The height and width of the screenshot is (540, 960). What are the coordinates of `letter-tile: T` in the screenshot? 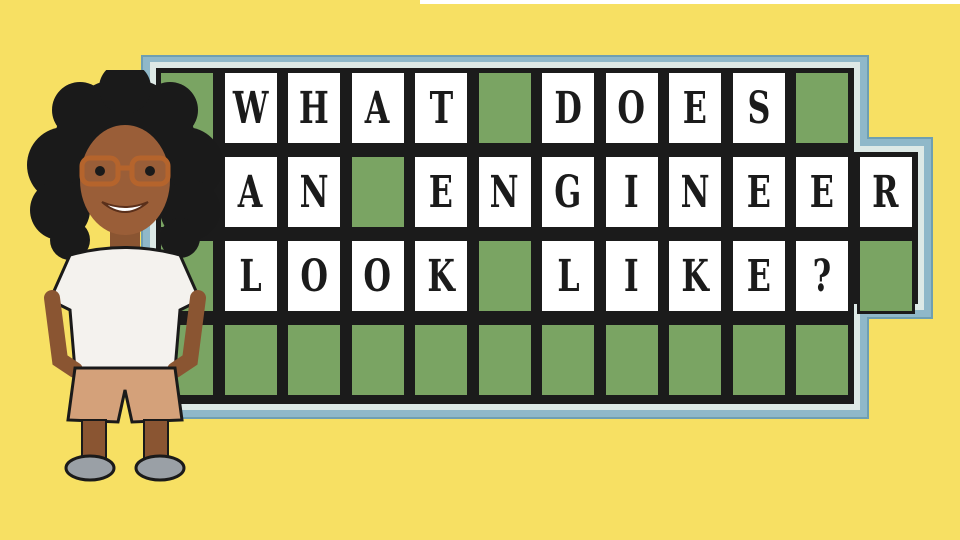 It's located at (441, 108).